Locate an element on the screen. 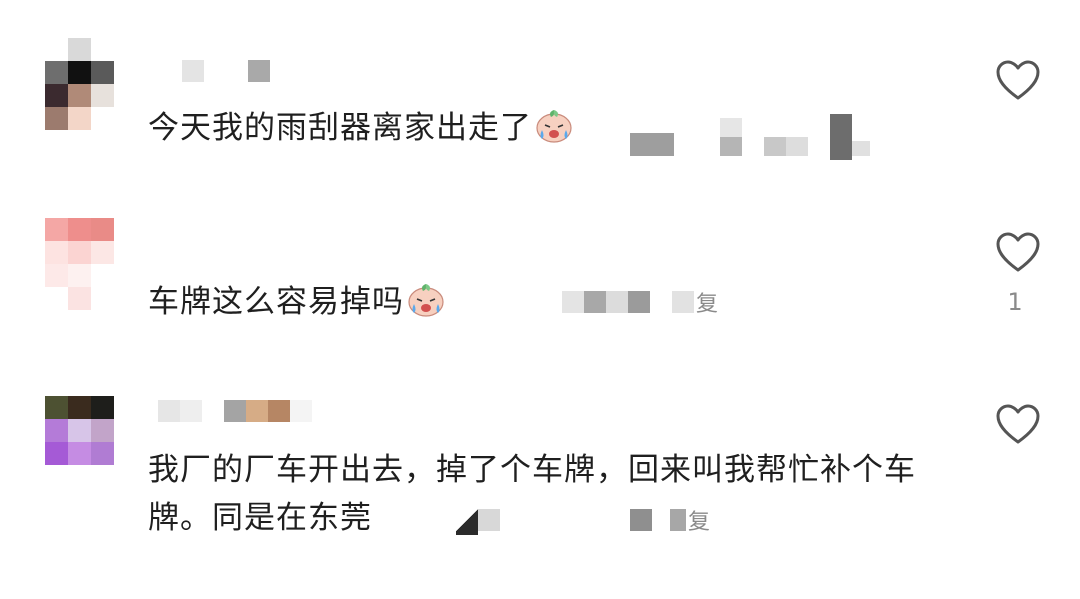 The height and width of the screenshot is (599, 1080). comment-text: 今天我的雨刮器离家出走了 is located at coordinates (361, 128).